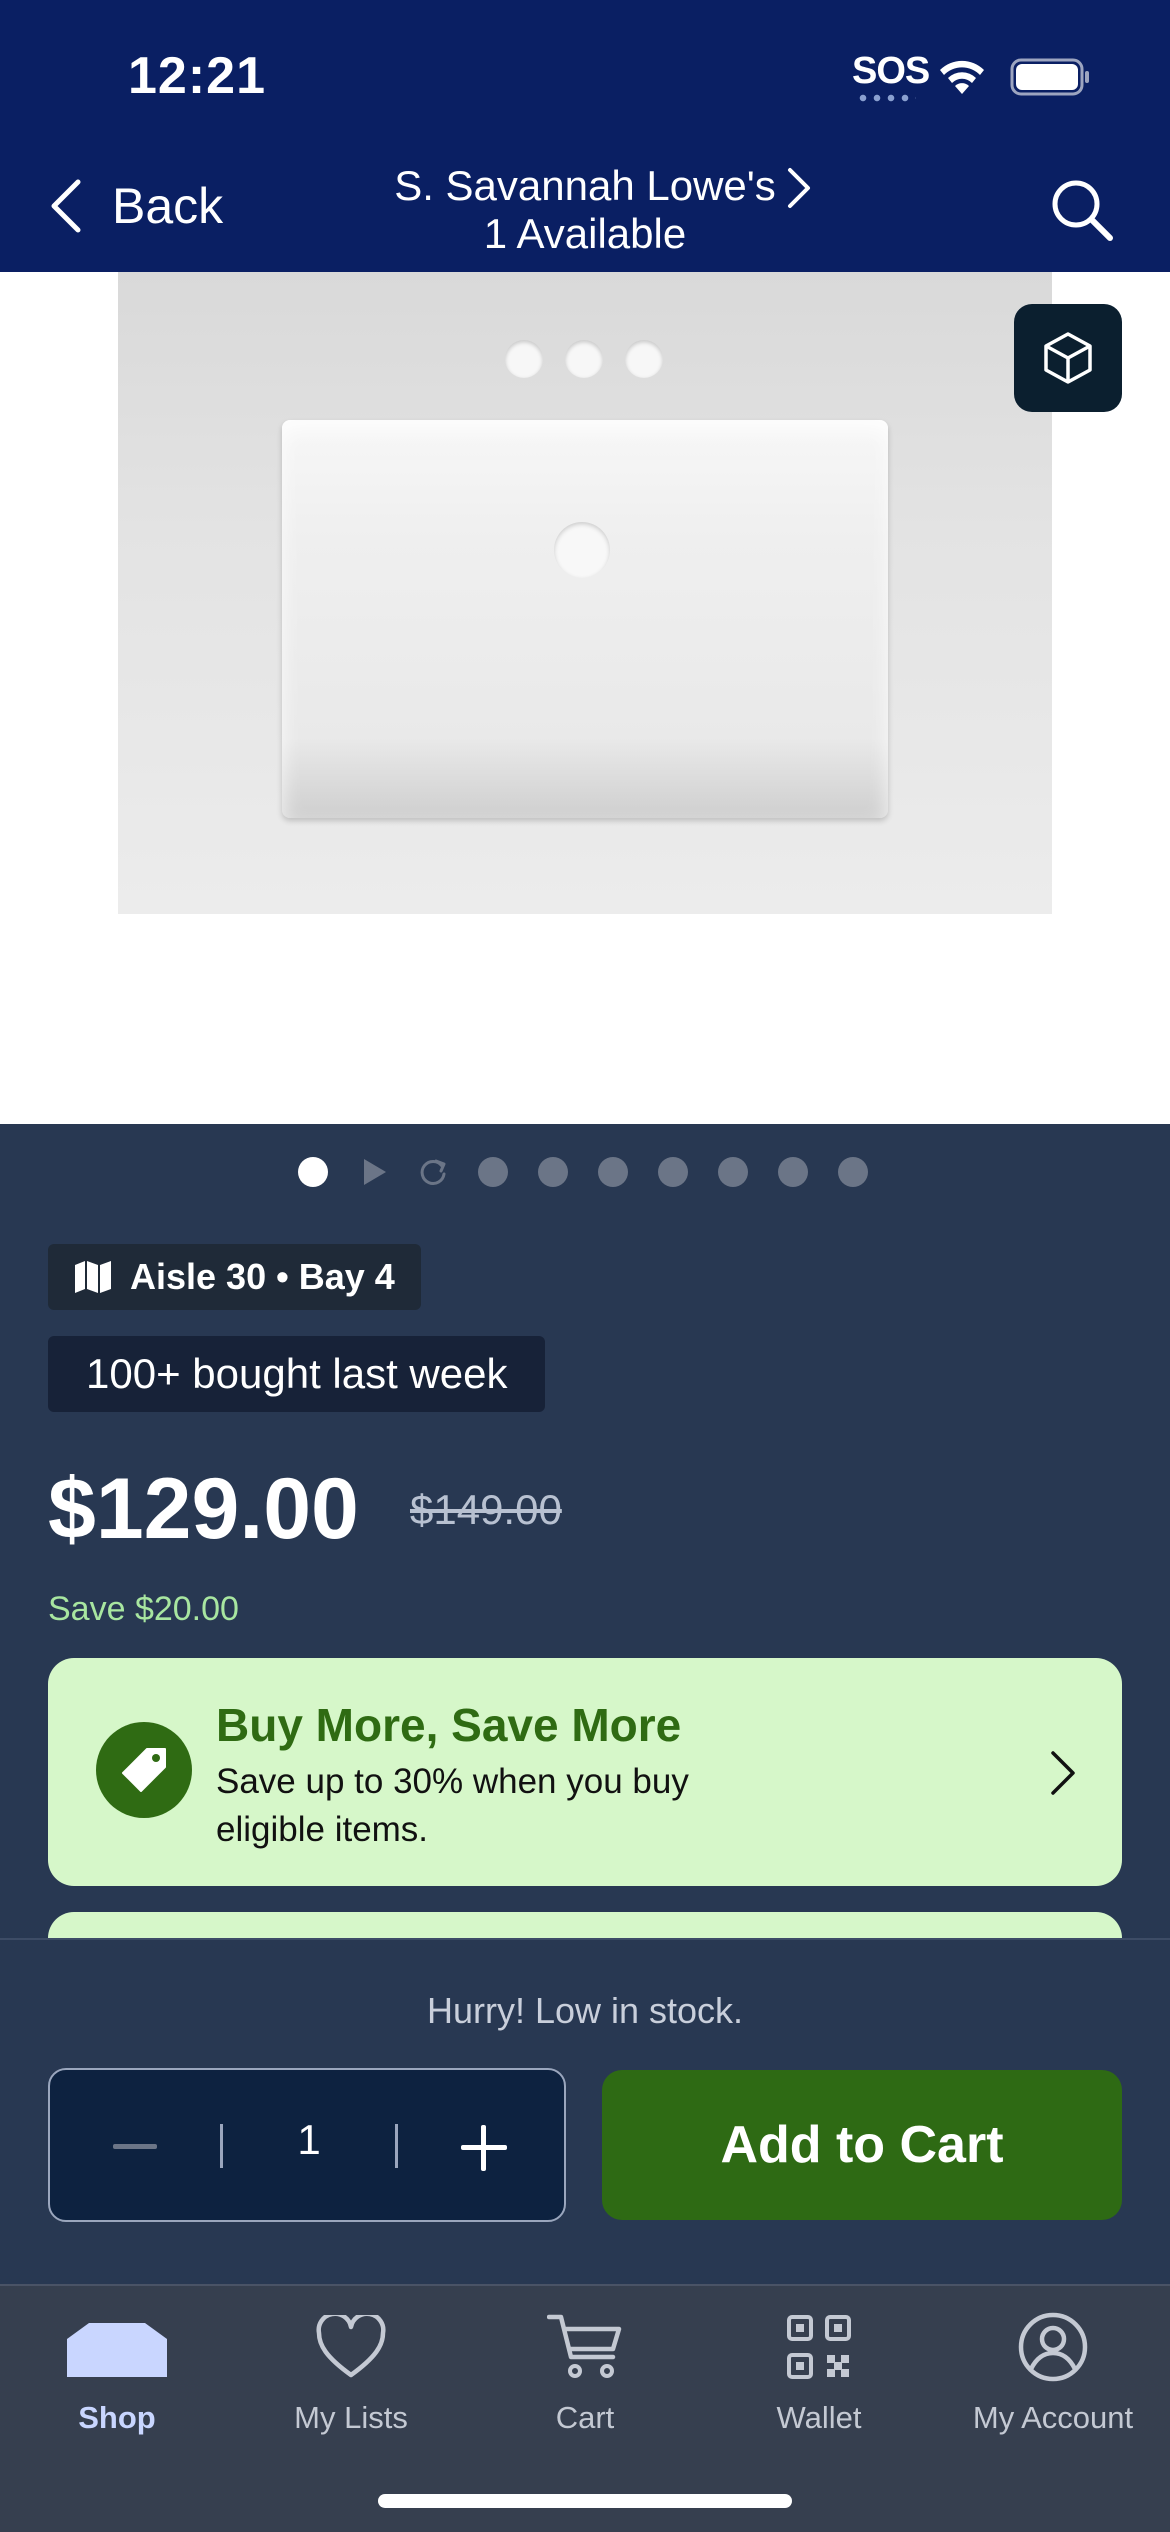  I want to click on bought-last-week-badge: 100+ bought last week, so click(297, 1374).